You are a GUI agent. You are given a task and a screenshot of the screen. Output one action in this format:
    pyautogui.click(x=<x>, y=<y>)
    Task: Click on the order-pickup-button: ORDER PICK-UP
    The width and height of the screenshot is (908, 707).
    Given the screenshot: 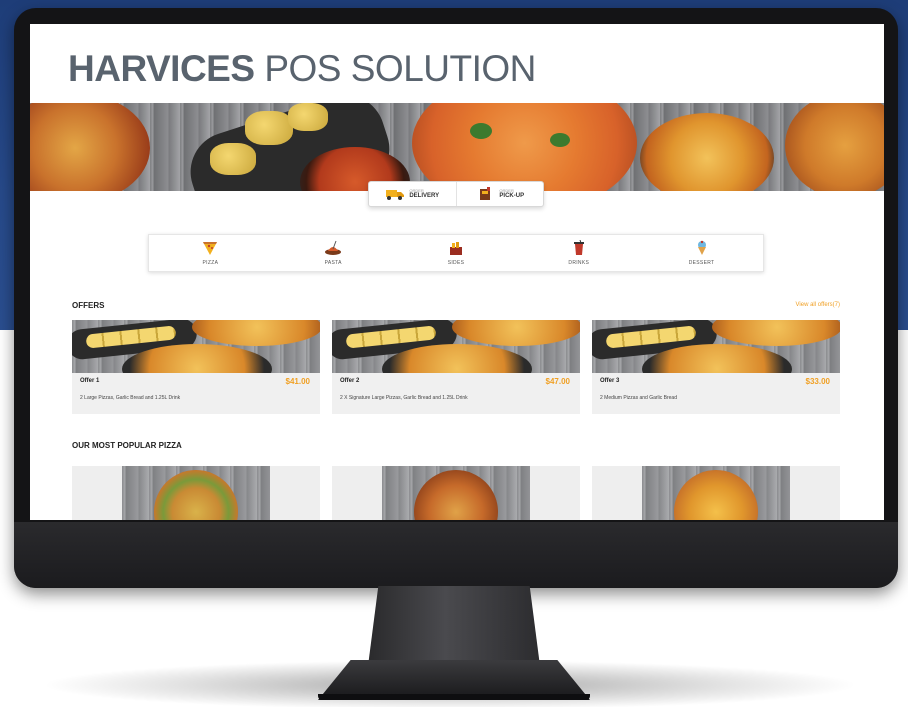 What is the action you would take?
    pyautogui.click(x=500, y=194)
    